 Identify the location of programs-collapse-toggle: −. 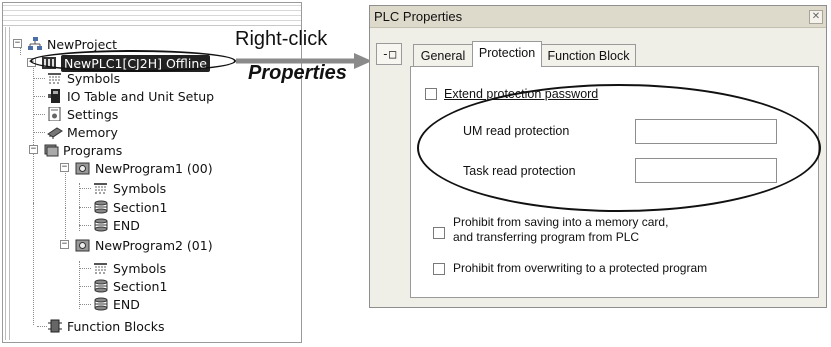
(33, 149).